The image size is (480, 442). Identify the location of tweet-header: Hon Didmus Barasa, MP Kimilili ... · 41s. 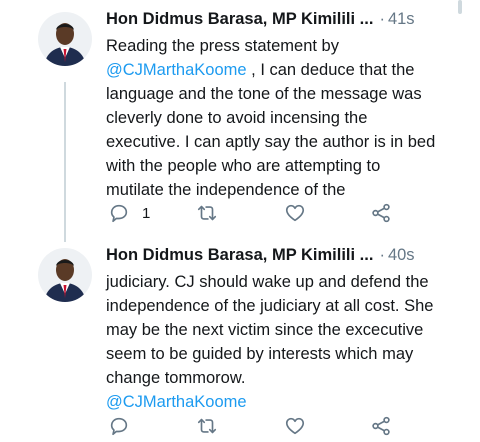
(281, 23).